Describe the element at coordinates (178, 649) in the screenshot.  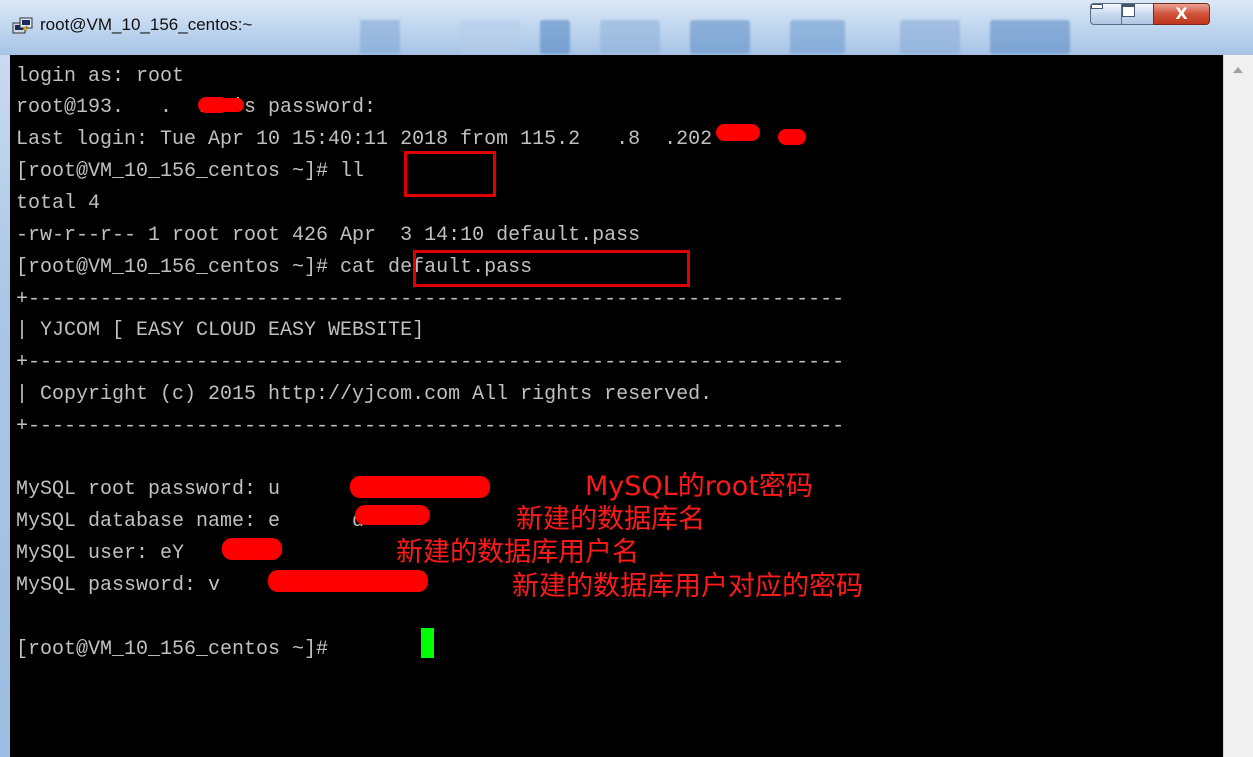
I see `terminal-line: [root@VM_10_156_centos ~]#` at that location.